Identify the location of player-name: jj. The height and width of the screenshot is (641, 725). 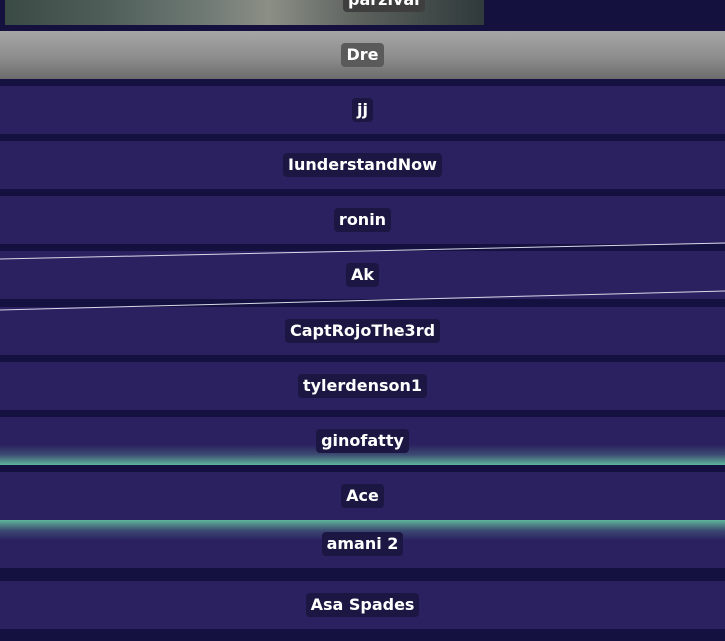
(362, 110).